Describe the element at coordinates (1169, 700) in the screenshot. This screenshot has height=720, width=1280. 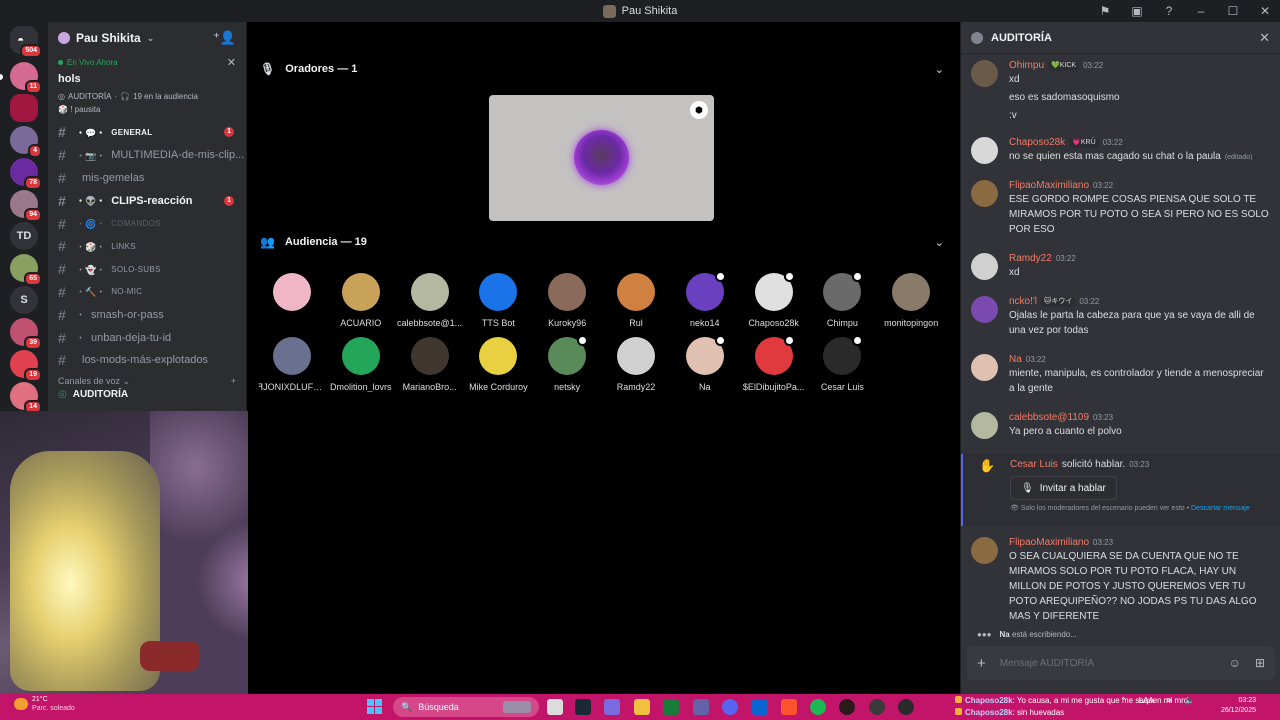
I see `wifi-icon: ≋` at that location.